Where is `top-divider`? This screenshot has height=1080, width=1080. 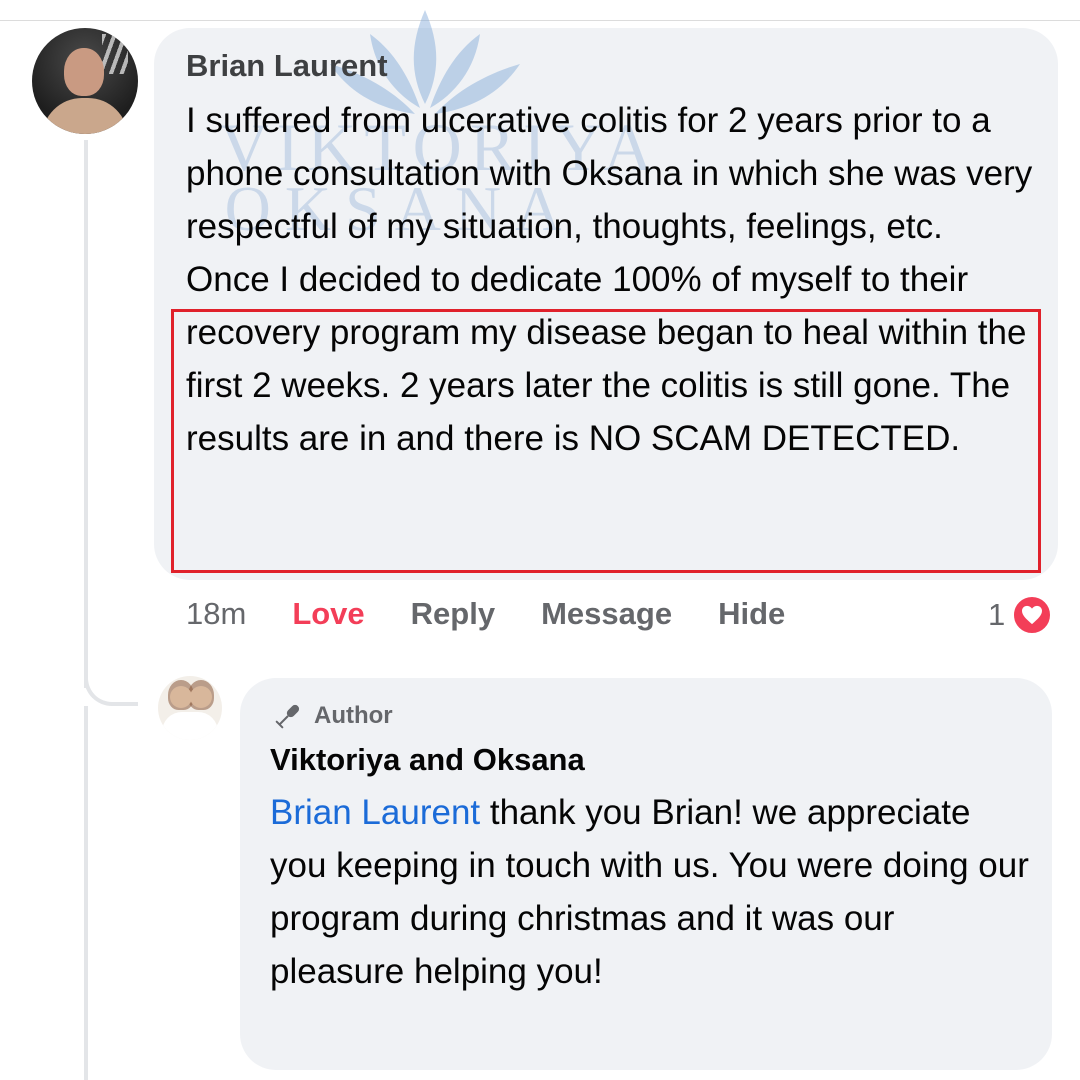 top-divider is located at coordinates (540, 20).